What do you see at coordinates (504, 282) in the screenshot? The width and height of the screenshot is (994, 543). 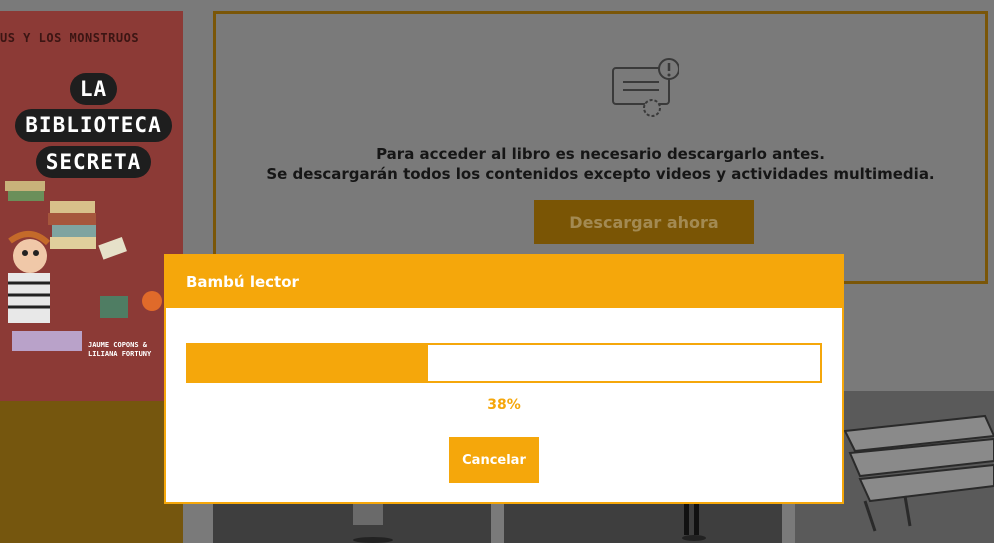 I see `dialog-title: Bambú lector` at bounding box center [504, 282].